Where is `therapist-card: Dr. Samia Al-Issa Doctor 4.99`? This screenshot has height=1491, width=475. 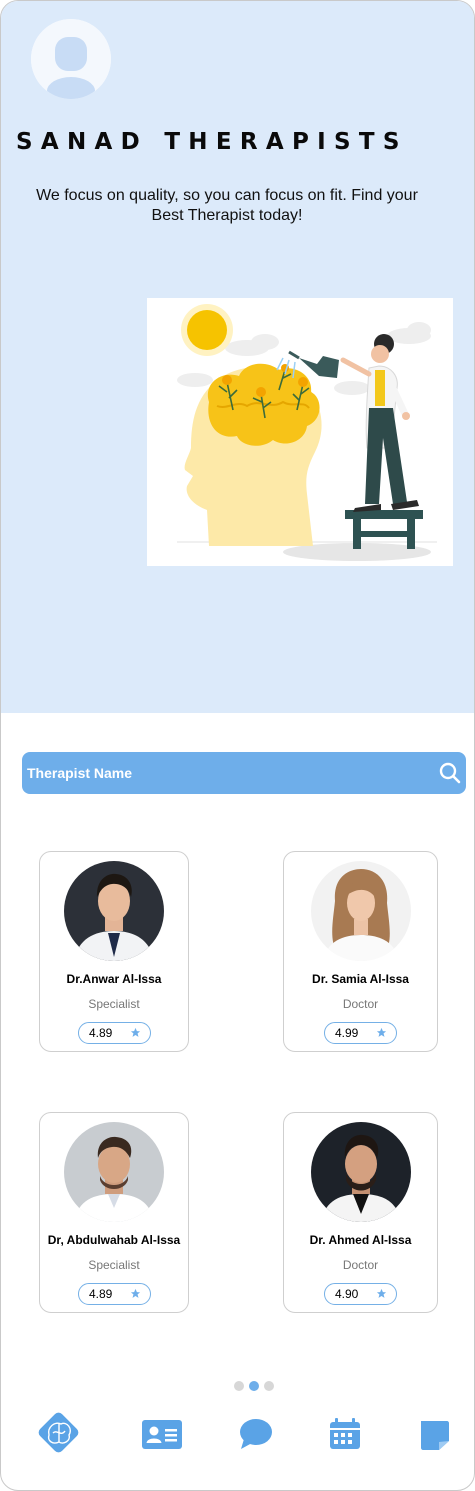 therapist-card: Dr. Samia Al-Issa Doctor 4.99 is located at coordinates (360, 951).